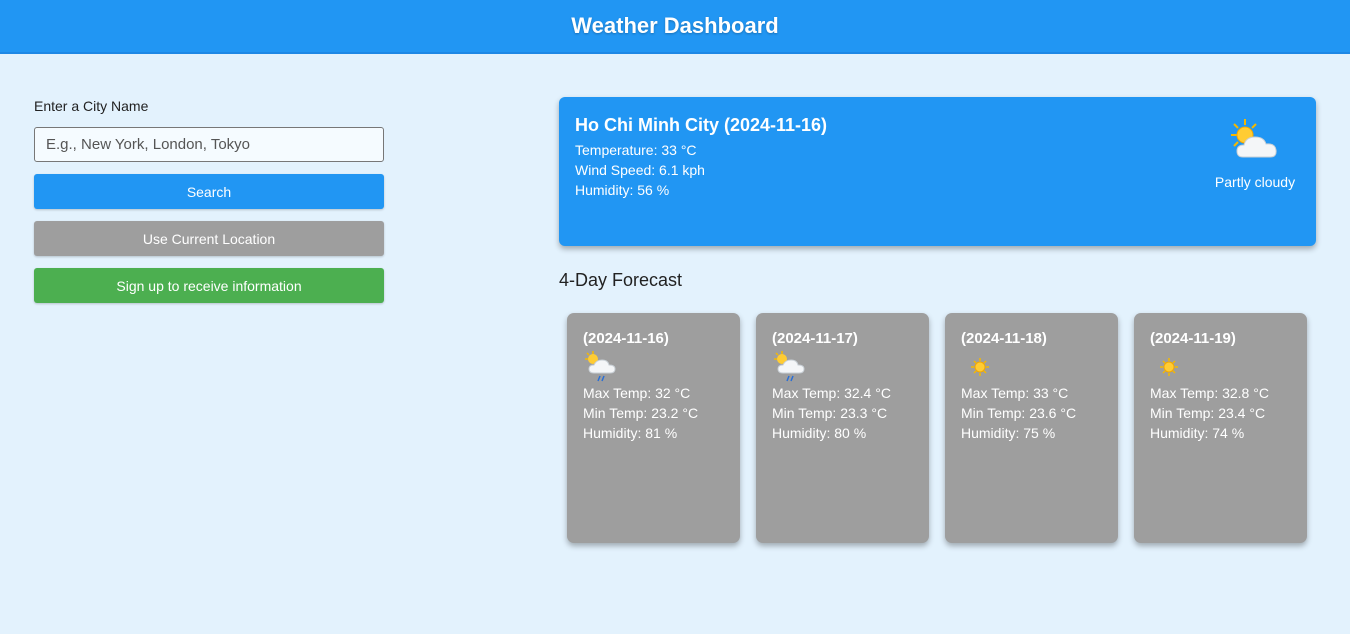 The height and width of the screenshot is (634, 1350). Describe the element at coordinates (701, 125) in the screenshot. I see `current-city-title: Ho Chi Minh City (2024-11-16)` at that location.